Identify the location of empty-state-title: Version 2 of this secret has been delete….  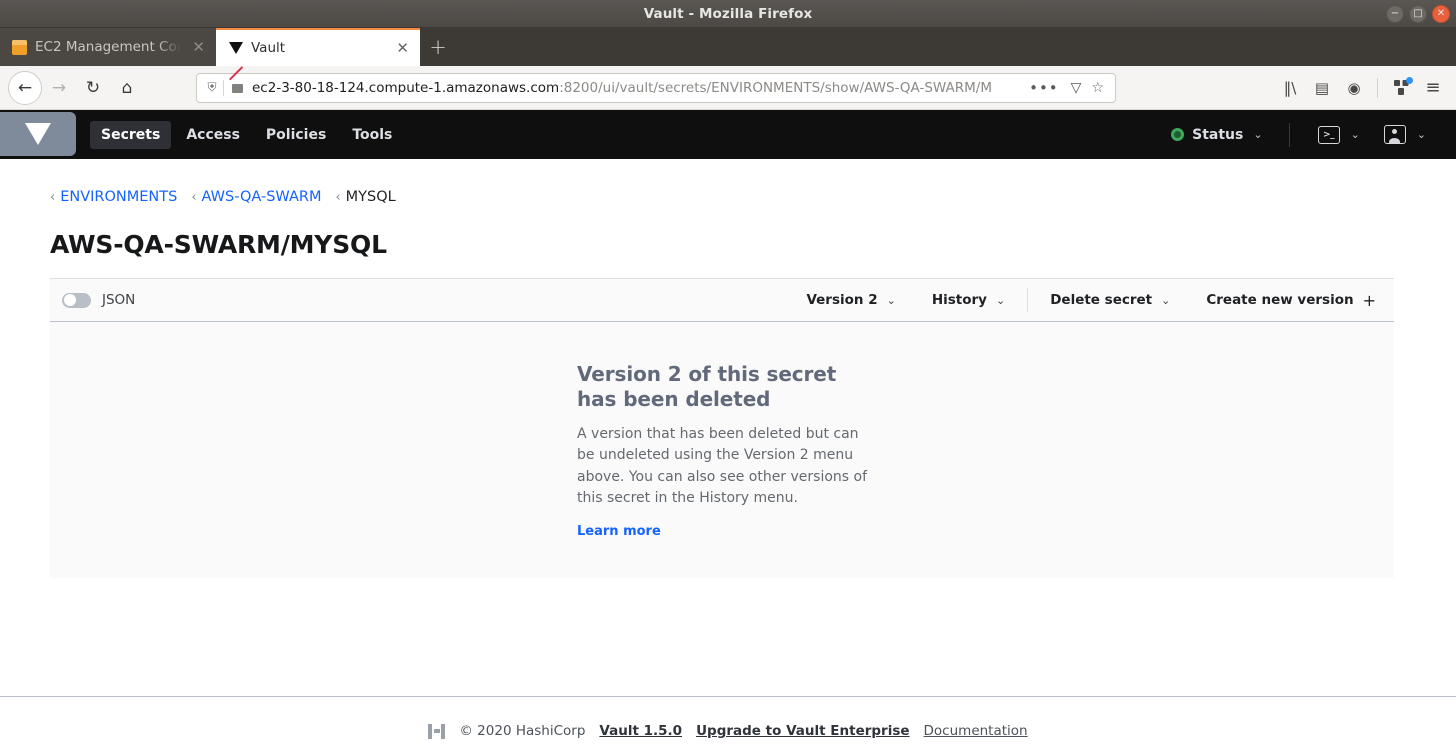
(707, 386).